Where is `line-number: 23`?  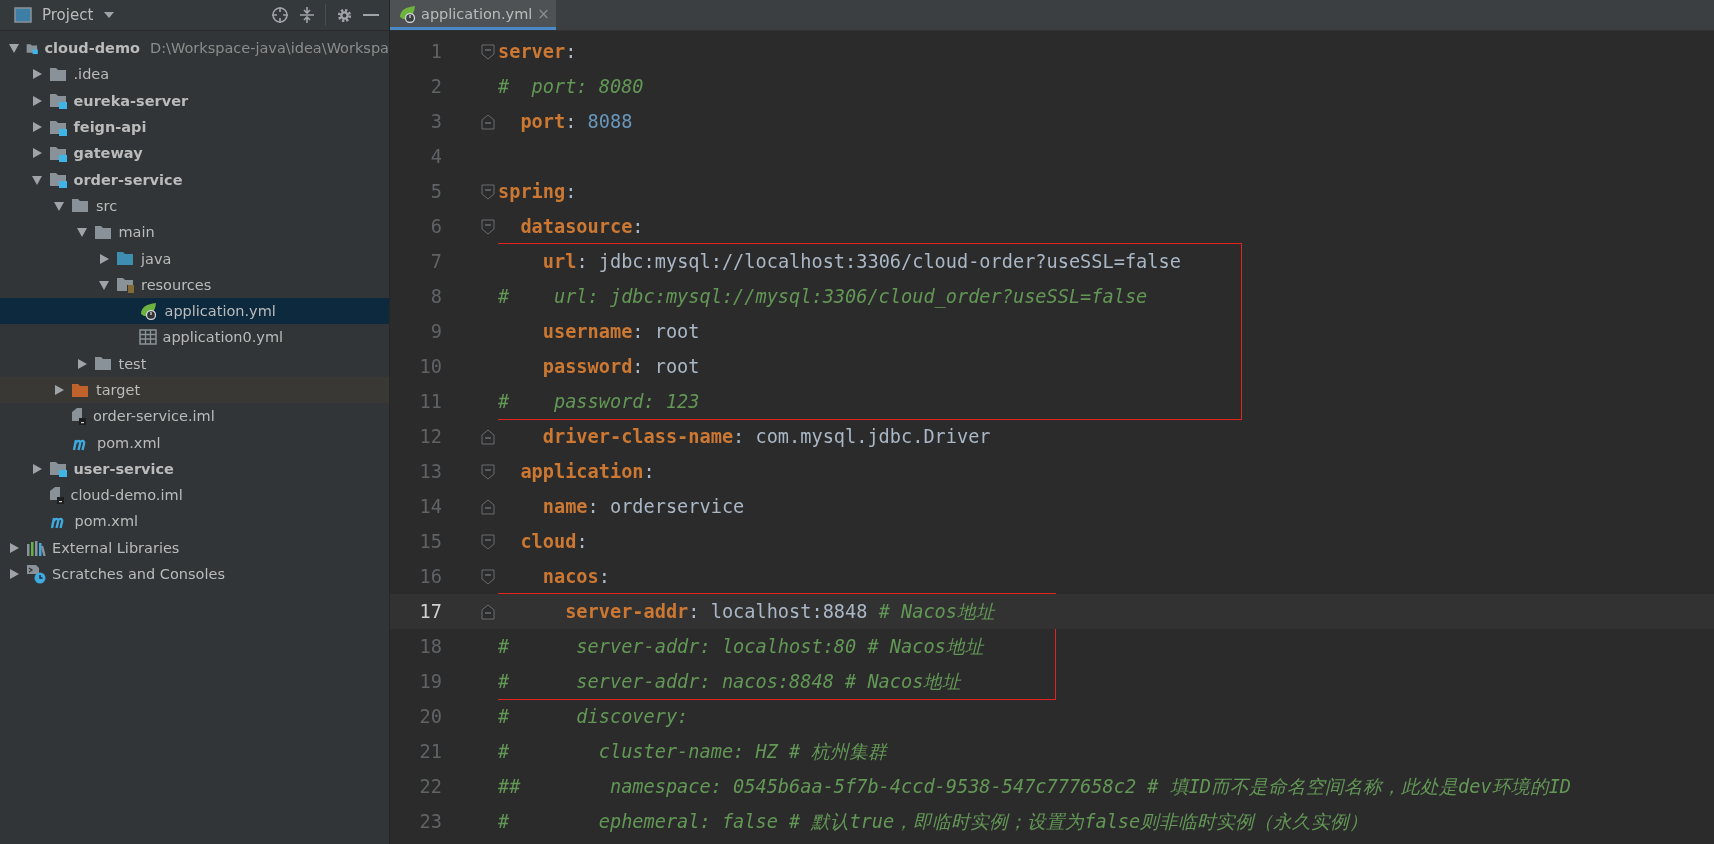 line-number: 23 is located at coordinates (430, 821).